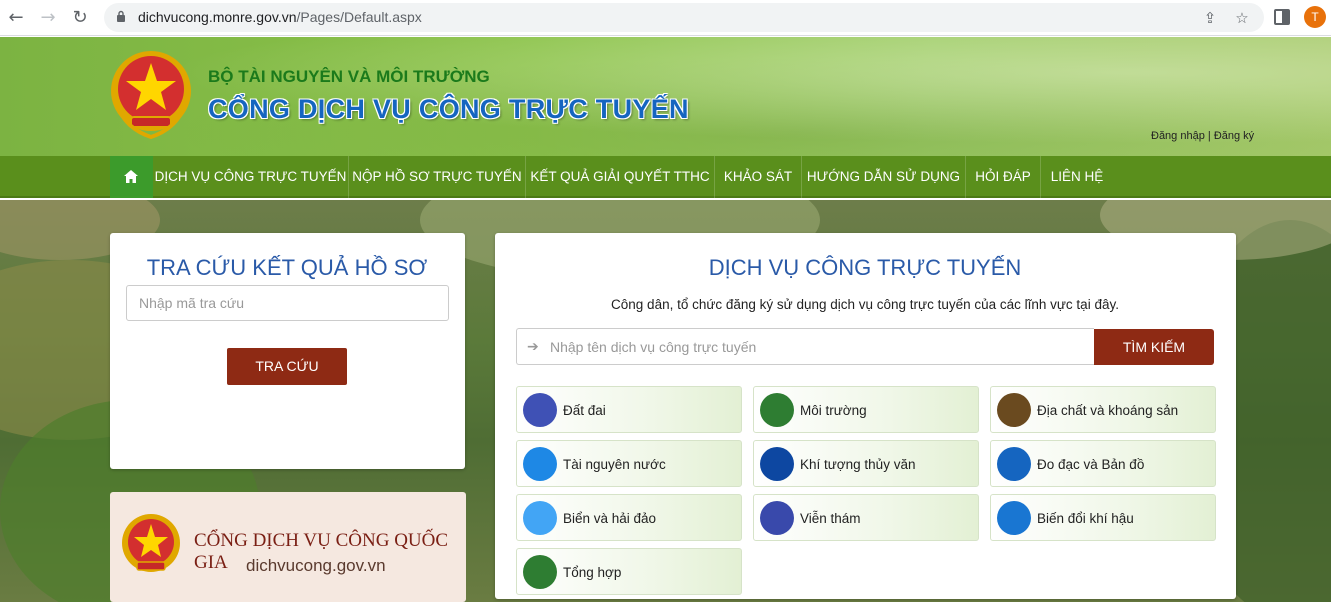 This screenshot has width=1331, height=602. What do you see at coordinates (1014, 518) in the screenshot?
I see `climate-change-icon` at bounding box center [1014, 518].